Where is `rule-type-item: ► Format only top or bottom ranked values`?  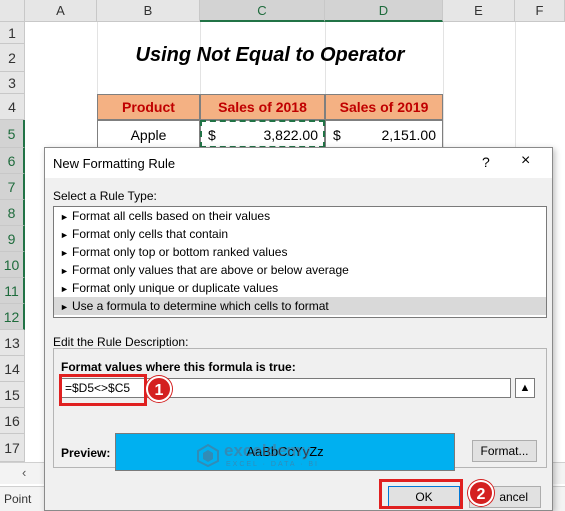 rule-type-item: ► Format only top or bottom ranked values is located at coordinates (300, 252).